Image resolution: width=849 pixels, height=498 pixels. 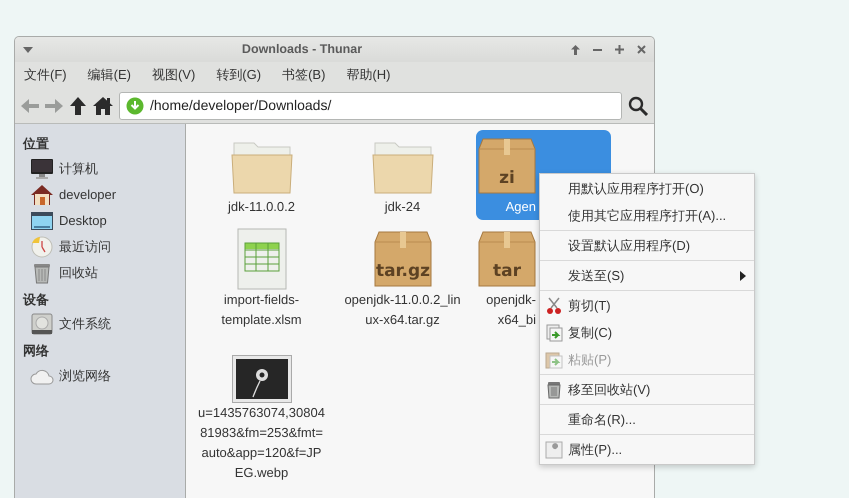 I want to click on window-title: Downloads - Thunar, so click(x=302, y=49).